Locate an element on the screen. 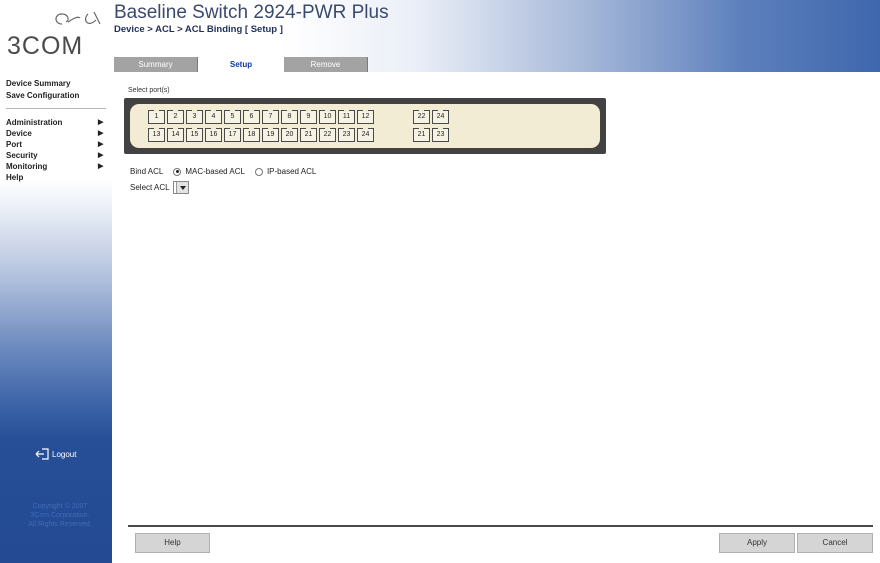 This screenshot has width=880, height=563. tab-remove: Remove is located at coordinates (326, 64).